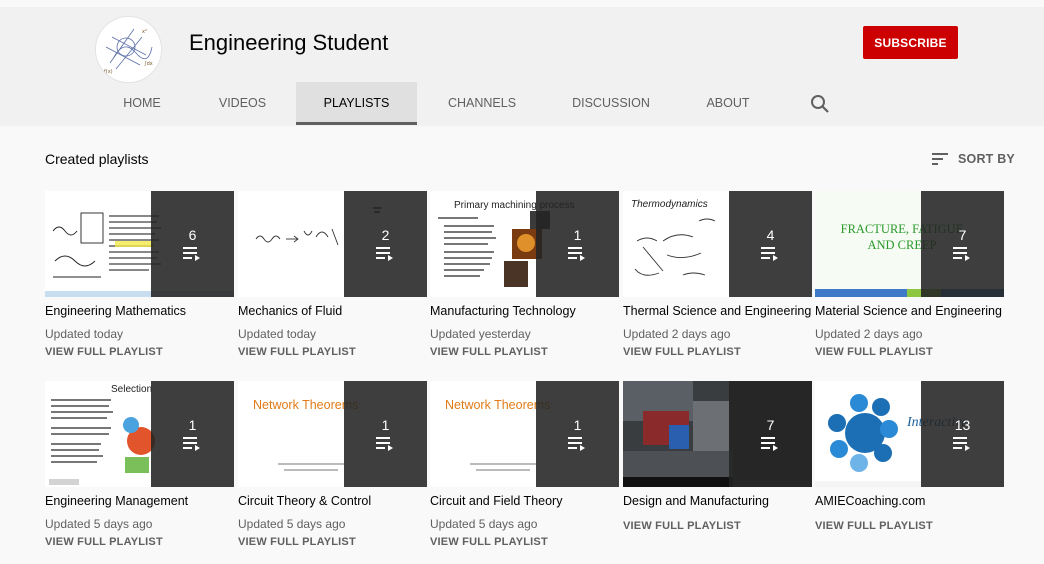  What do you see at coordinates (820, 104) in the screenshot?
I see `search-icon` at bounding box center [820, 104].